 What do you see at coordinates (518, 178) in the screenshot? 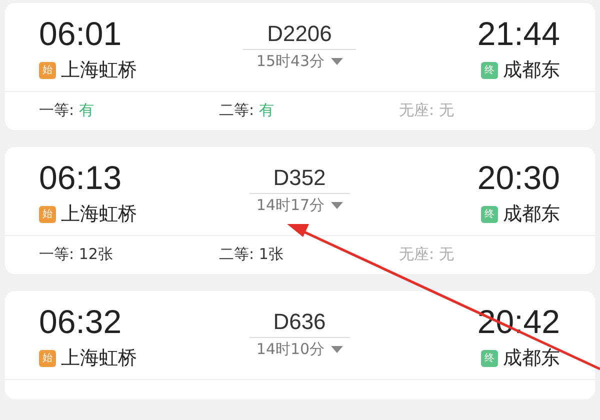
I see `arrival-time: 20:30` at bounding box center [518, 178].